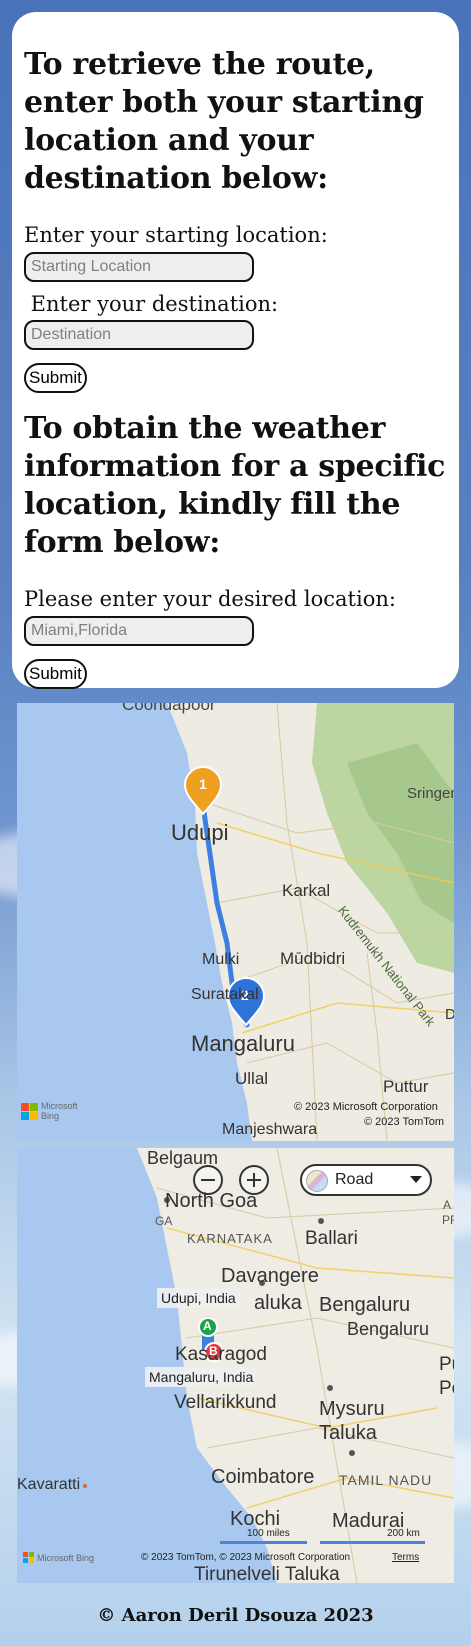 The height and width of the screenshot is (1646, 471). What do you see at coordinates (49, 1484) in the screenshot?
I see `place-kavaratti: Kavaratti` at bounding box center [49, 1484].